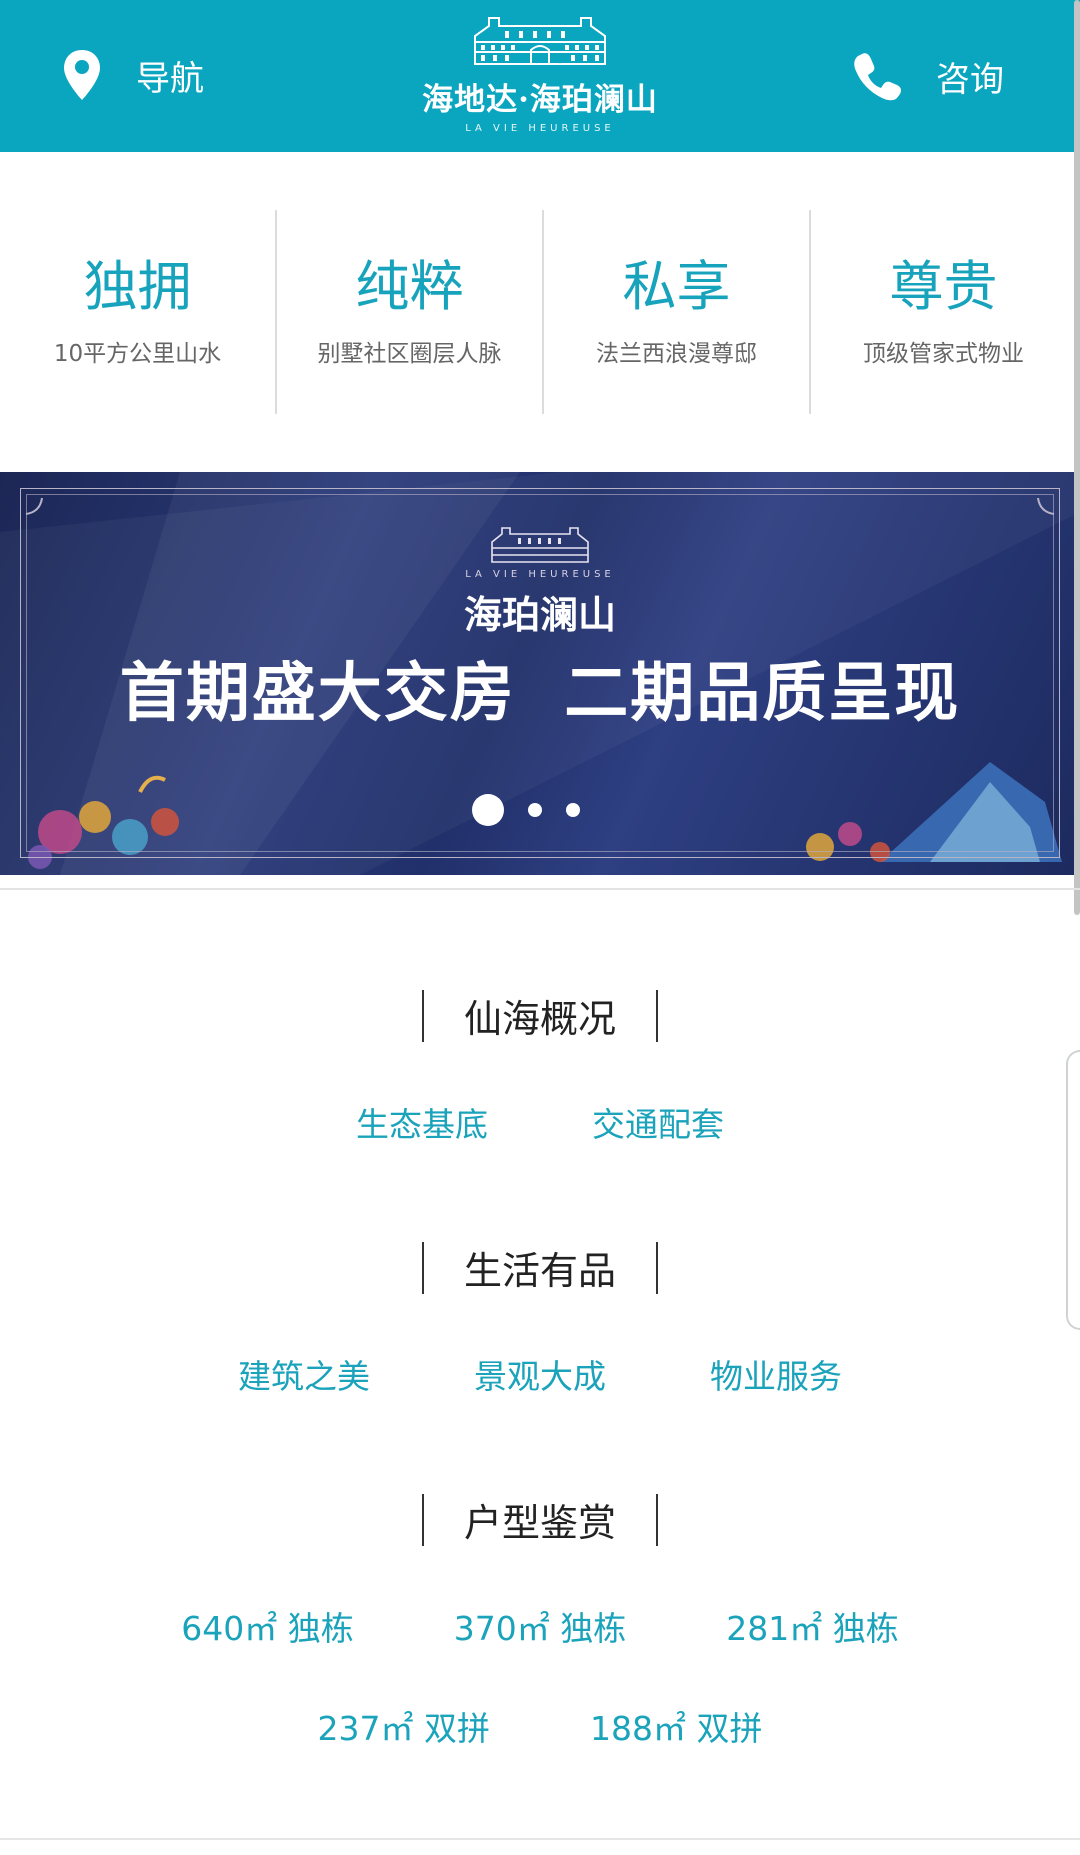 The height and width of the screenshot is (1855, 1080). I want to click on phone-icon, so click(877, 77).